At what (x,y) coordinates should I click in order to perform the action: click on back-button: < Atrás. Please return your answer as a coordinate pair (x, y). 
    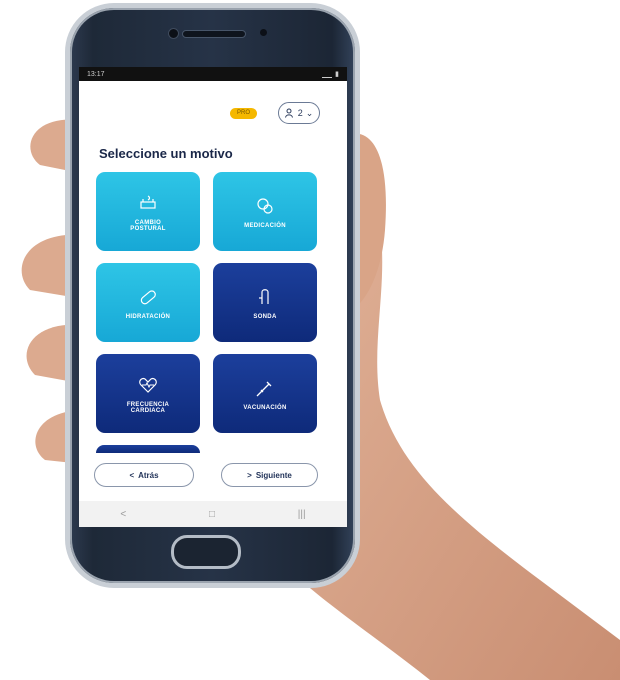
    Looking at the image, I should click on (144, 475).